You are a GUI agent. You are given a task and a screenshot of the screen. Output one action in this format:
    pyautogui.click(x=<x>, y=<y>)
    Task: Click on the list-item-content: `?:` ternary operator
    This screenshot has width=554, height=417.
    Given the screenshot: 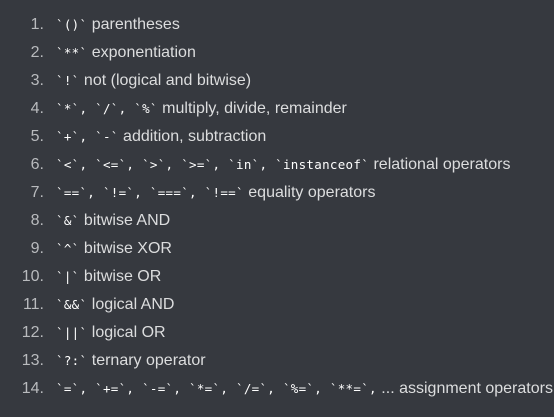 What is the action you would take?
    pyautogui.click(x=131, y=361)
    